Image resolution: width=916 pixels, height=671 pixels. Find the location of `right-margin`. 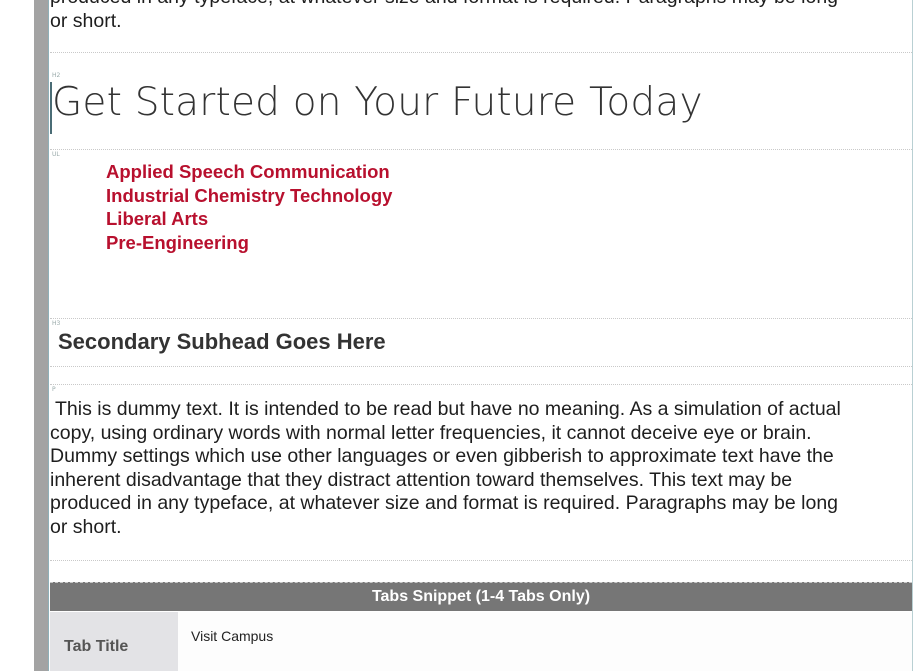

right-margin is located at coordinates (914, 335).